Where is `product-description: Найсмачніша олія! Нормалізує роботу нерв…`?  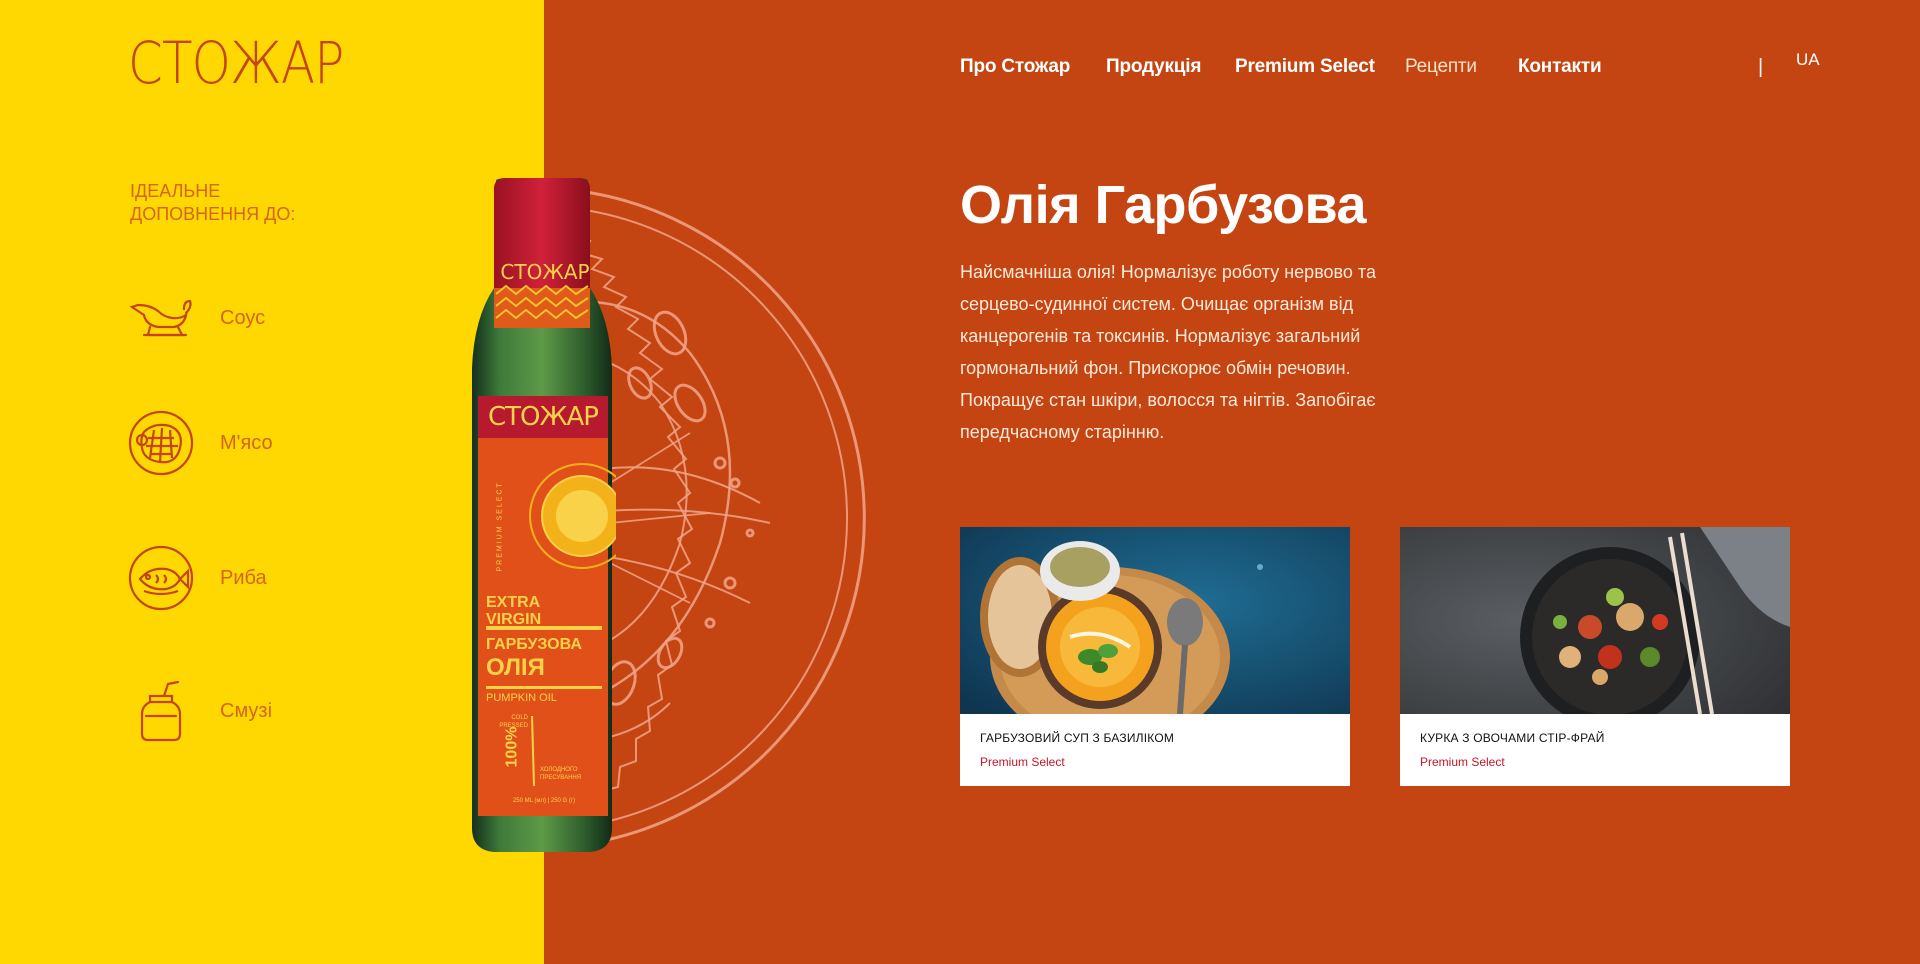
product-description: Найсмачніша олія! Нормалізує роботу нерв… is located at coordinates (1168, 352).